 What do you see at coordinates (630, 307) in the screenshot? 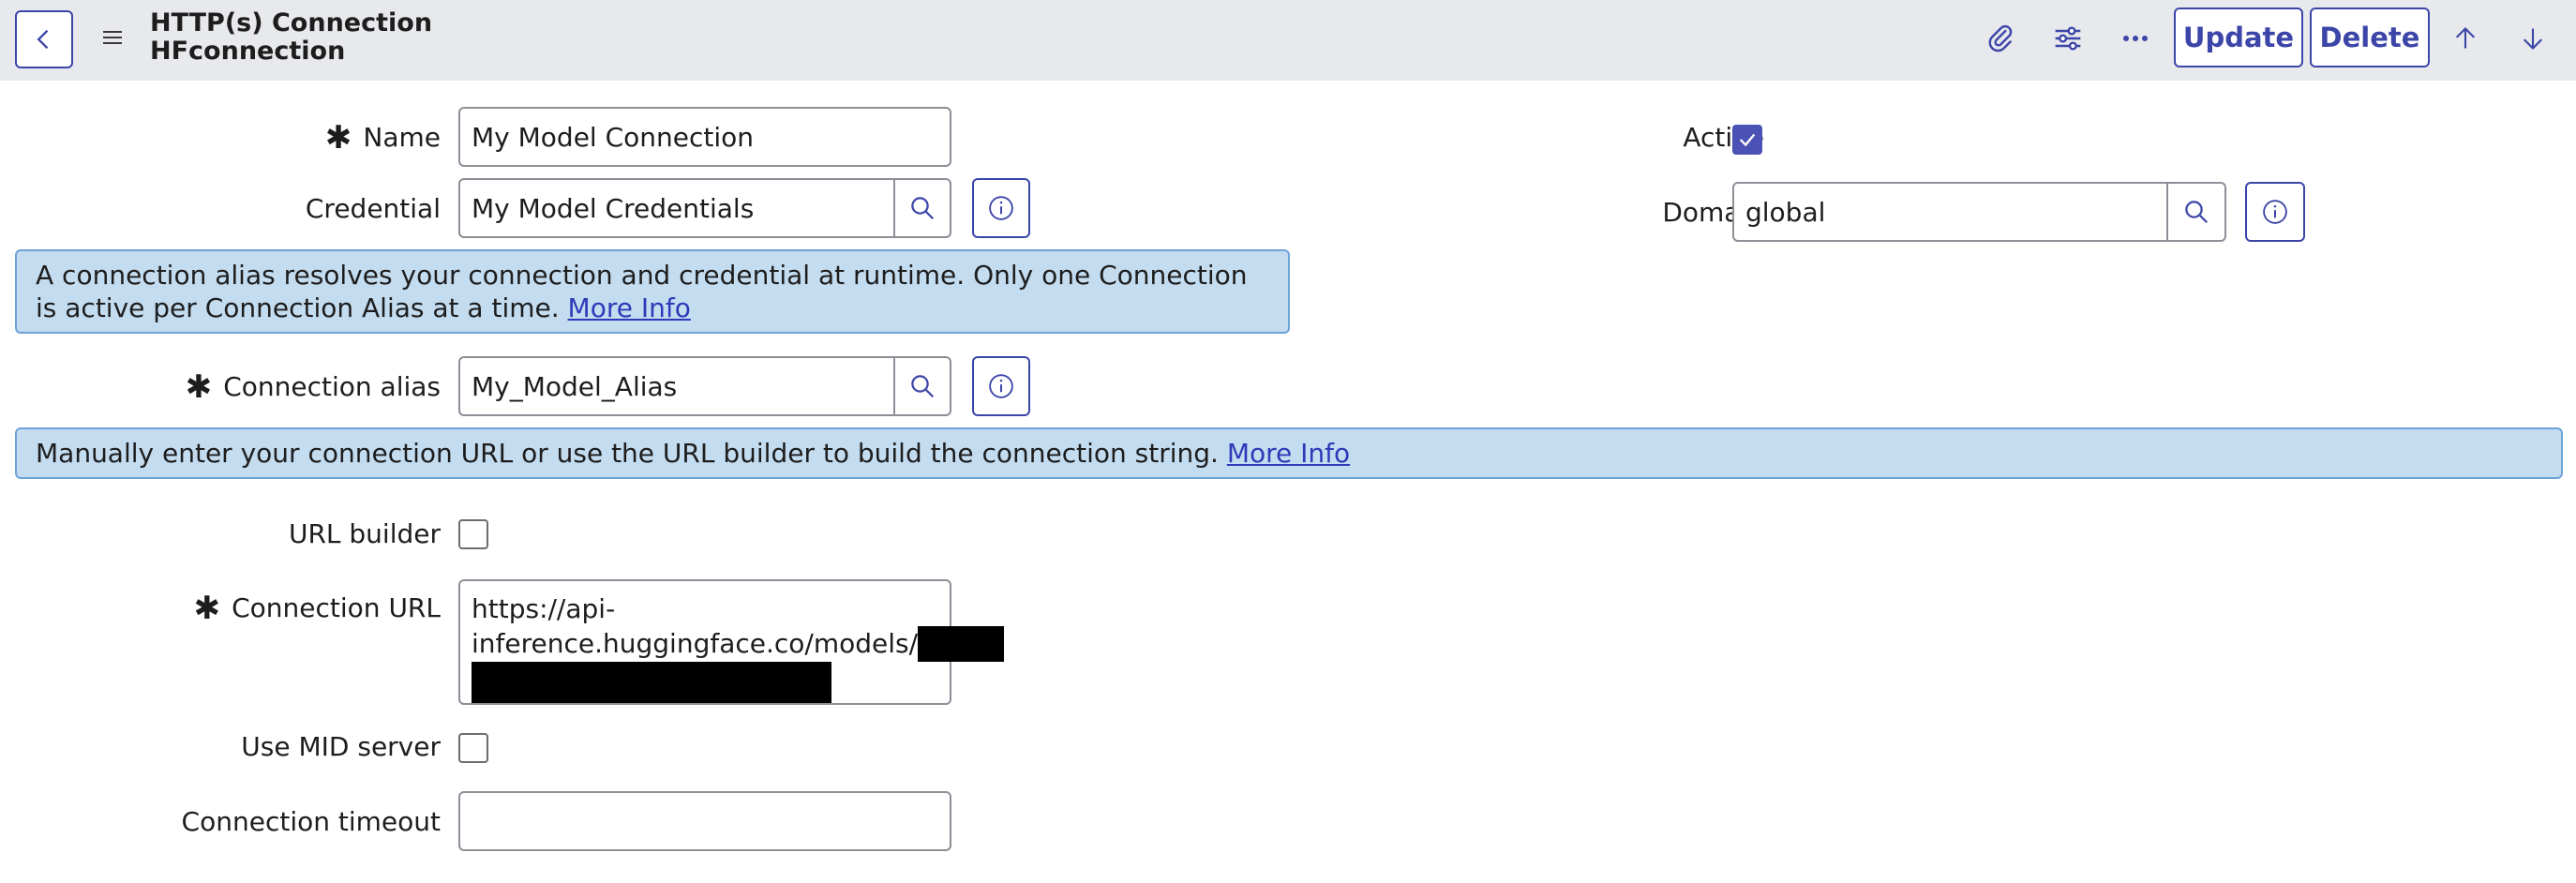
I see `alias-more-info-link: More Info` at bounding box center [630, 307].